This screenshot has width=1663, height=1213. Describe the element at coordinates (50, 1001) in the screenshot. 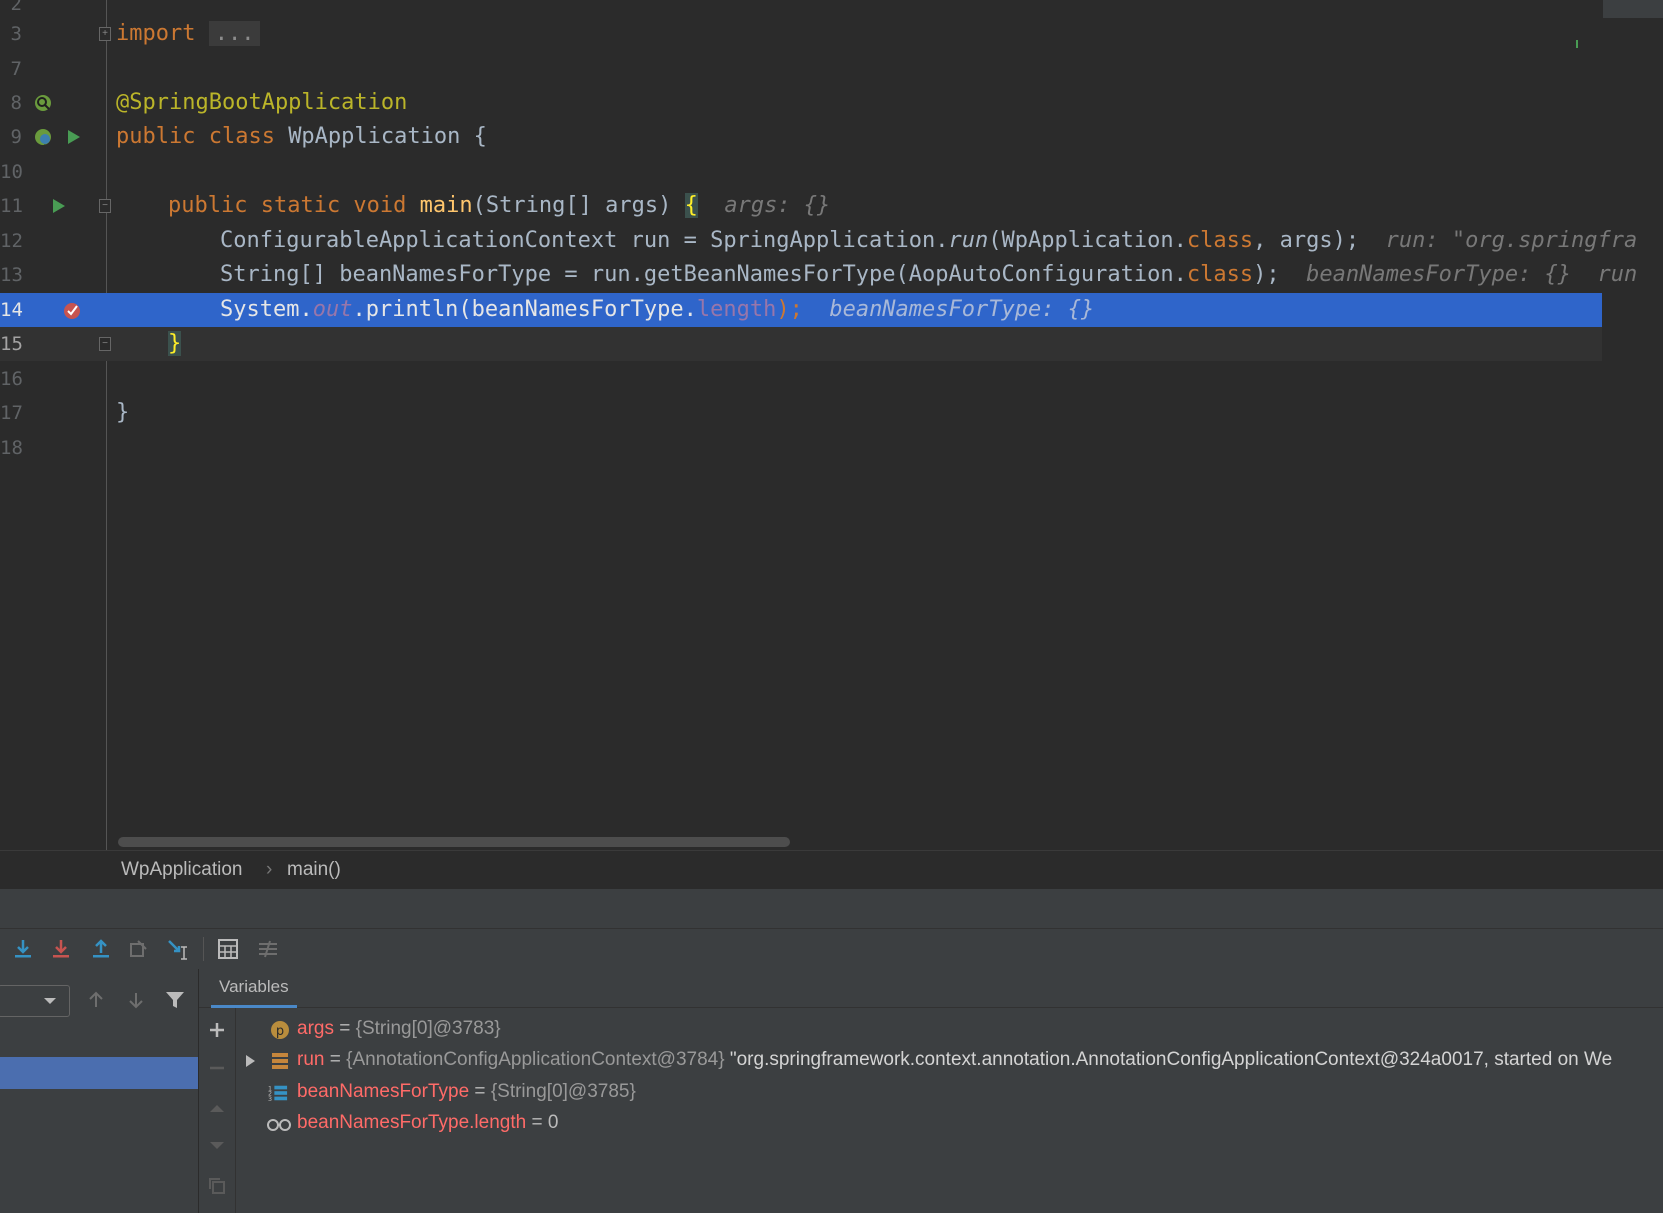

I see `chevron-down-icon` at that location.